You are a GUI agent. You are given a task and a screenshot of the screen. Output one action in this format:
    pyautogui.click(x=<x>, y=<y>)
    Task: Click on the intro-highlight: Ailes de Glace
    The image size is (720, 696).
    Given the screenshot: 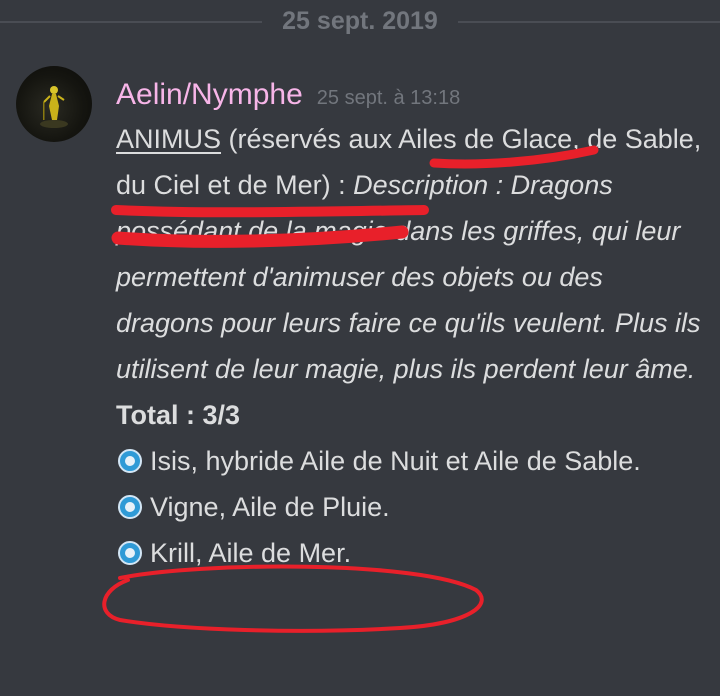 What is the action you would take?
    pyautogui.click(x=485, y=139)
    